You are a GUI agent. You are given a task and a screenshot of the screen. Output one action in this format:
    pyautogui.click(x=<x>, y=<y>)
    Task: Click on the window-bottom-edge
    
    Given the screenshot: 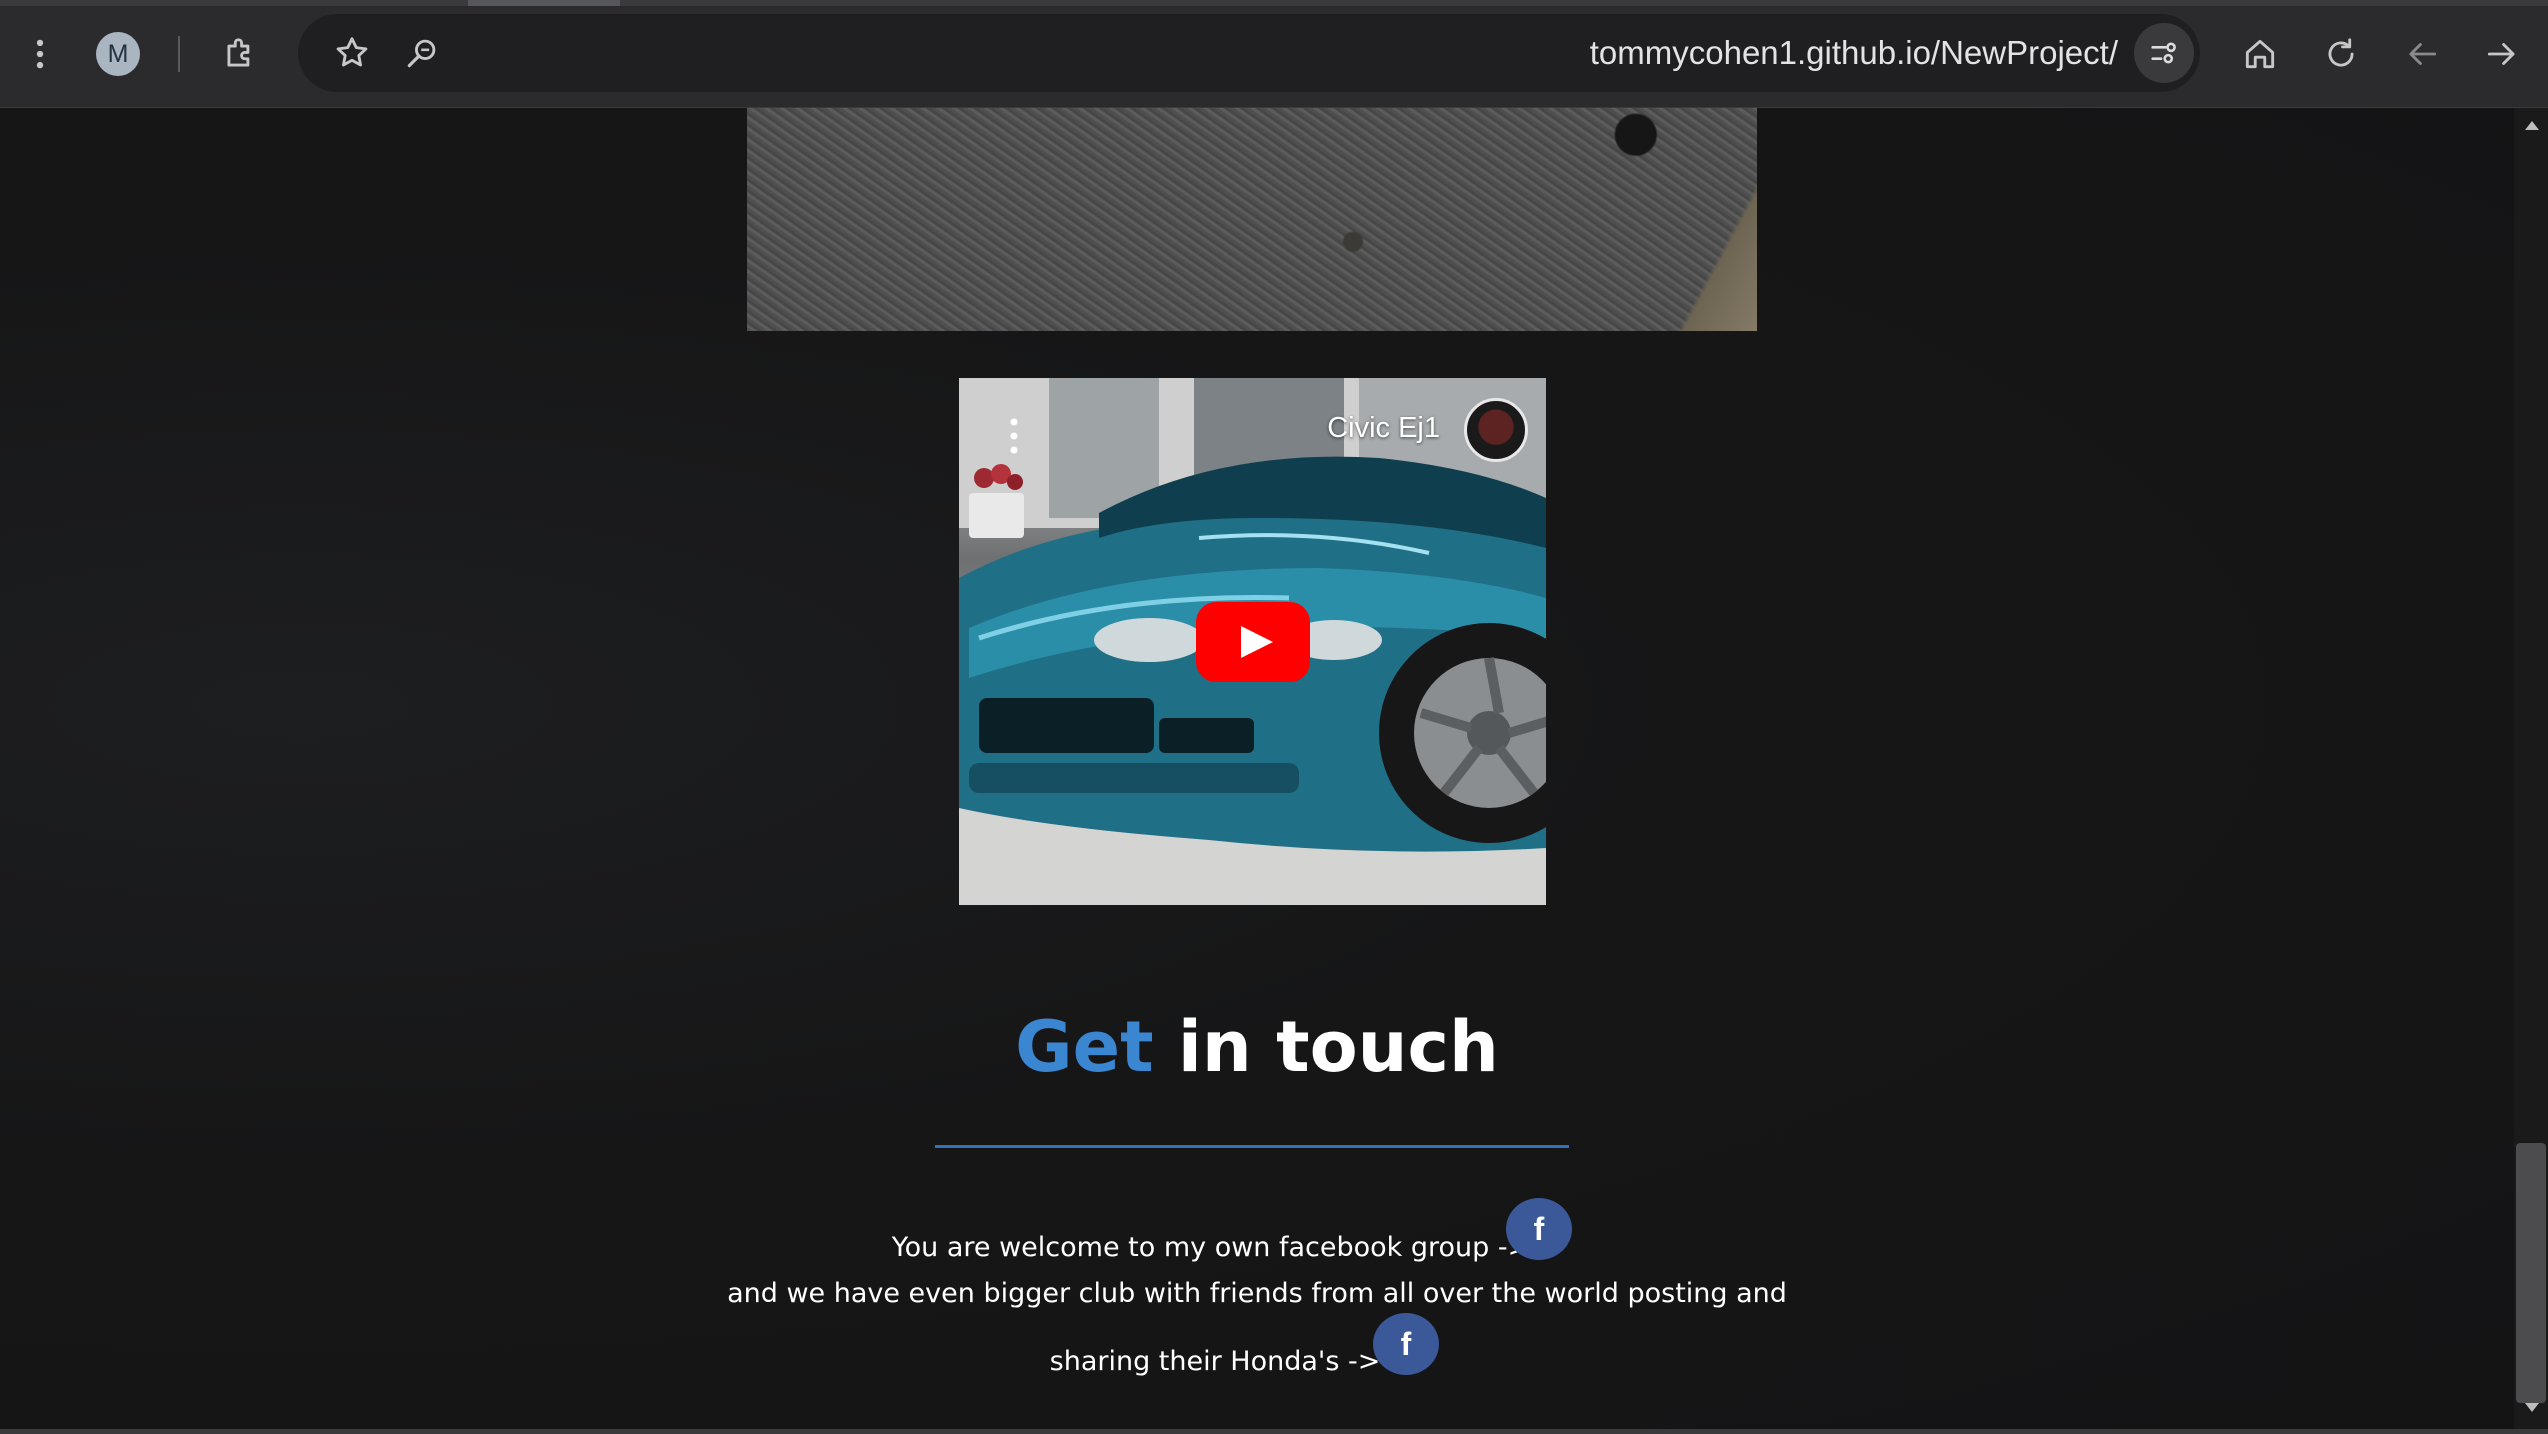 What is the action you would take?
    pyautogui.click(x=1274, y=1431)
    